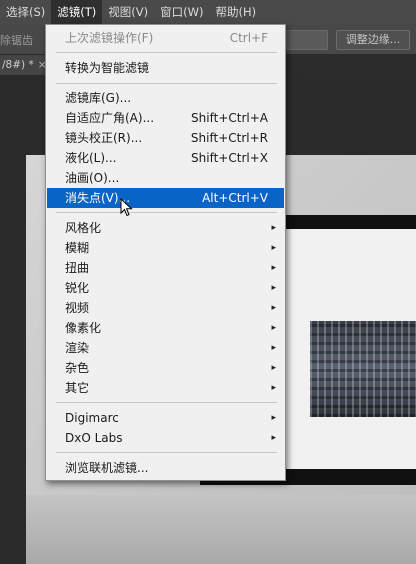 This screenshot has height=564, width=416. What do you see at coordinates (77, 248) in the screenshot?
I see `submenu-label: 模糊` at bounding box center [77, 248].